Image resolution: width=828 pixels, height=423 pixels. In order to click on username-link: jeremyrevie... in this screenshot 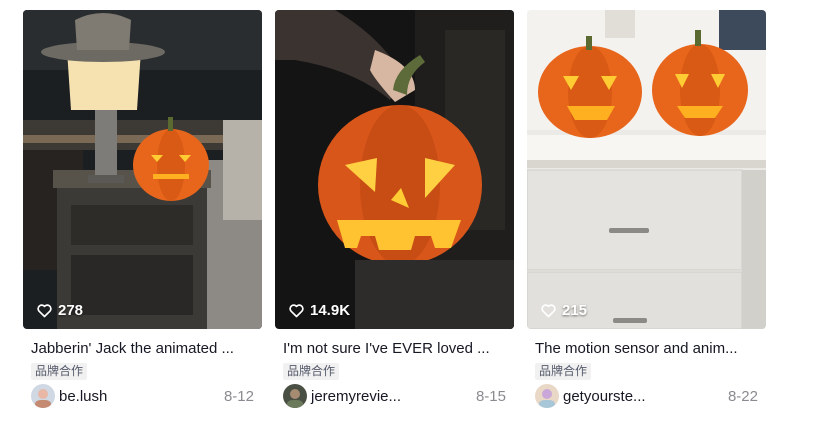, I will do `click(356, 396)`.